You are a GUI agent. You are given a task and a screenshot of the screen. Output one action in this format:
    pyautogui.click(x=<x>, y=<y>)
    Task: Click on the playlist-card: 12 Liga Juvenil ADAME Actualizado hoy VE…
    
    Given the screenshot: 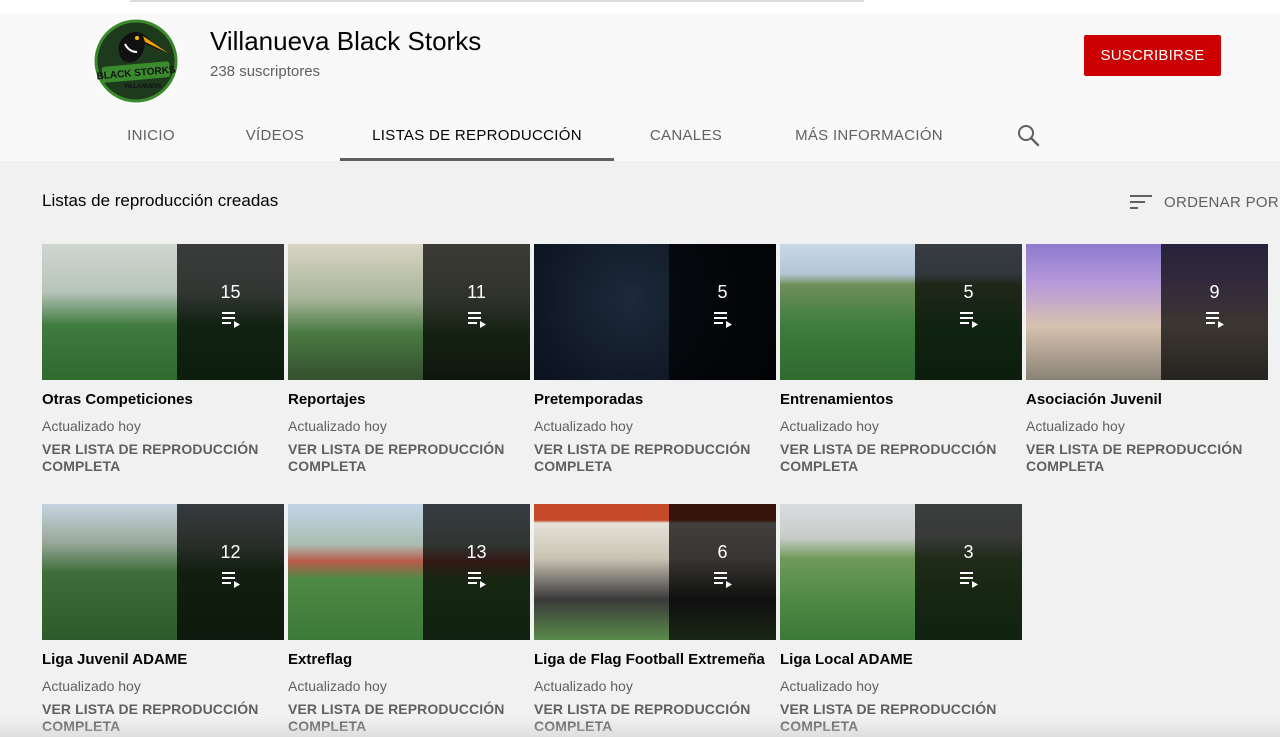 What is the action you would take?
    pyautogui.click(x=163, y=619)
    